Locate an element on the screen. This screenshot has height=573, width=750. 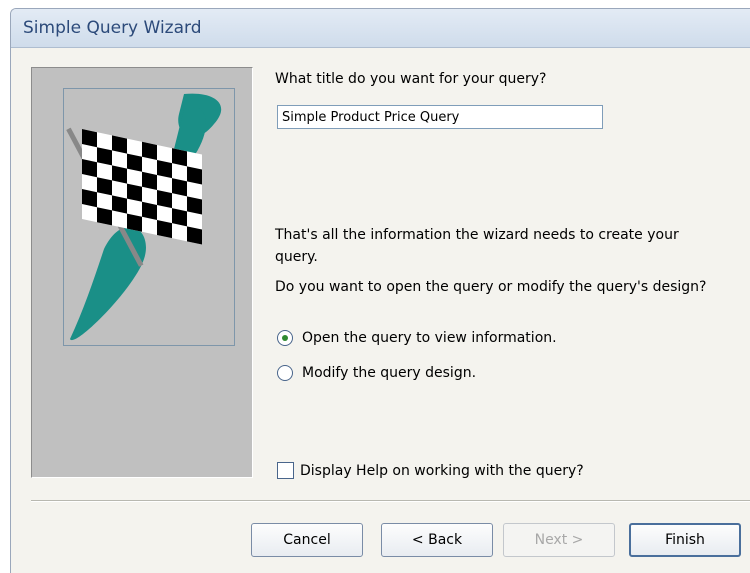
open-query-option: Open the query to view information. is located at coordinates (417, 338).